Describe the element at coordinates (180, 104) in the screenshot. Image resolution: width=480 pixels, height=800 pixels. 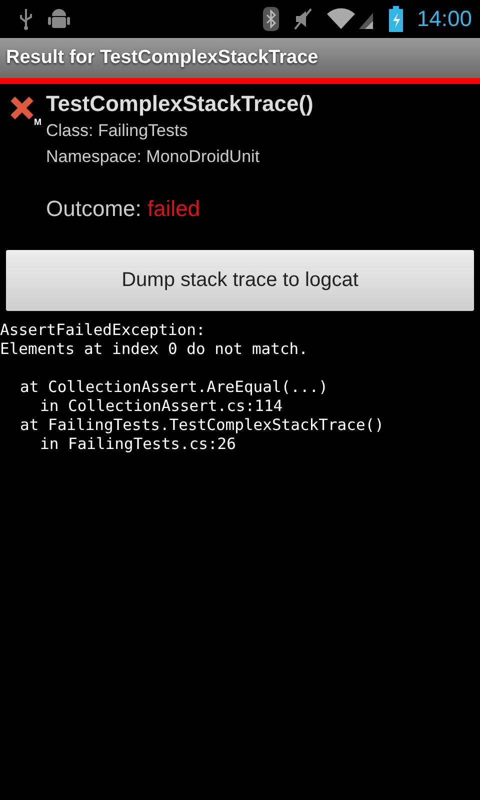
I see `test-name: TestComplexStackTrace()` at that location.